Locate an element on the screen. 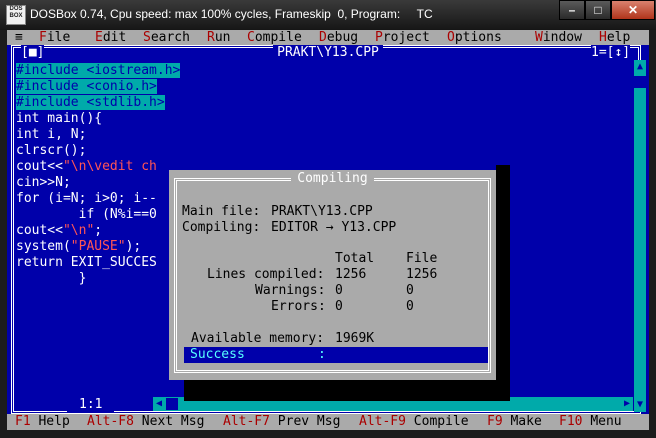 The image size is (656, 438). status-f1-help: F1 Help is located at coordinates (42, 422).